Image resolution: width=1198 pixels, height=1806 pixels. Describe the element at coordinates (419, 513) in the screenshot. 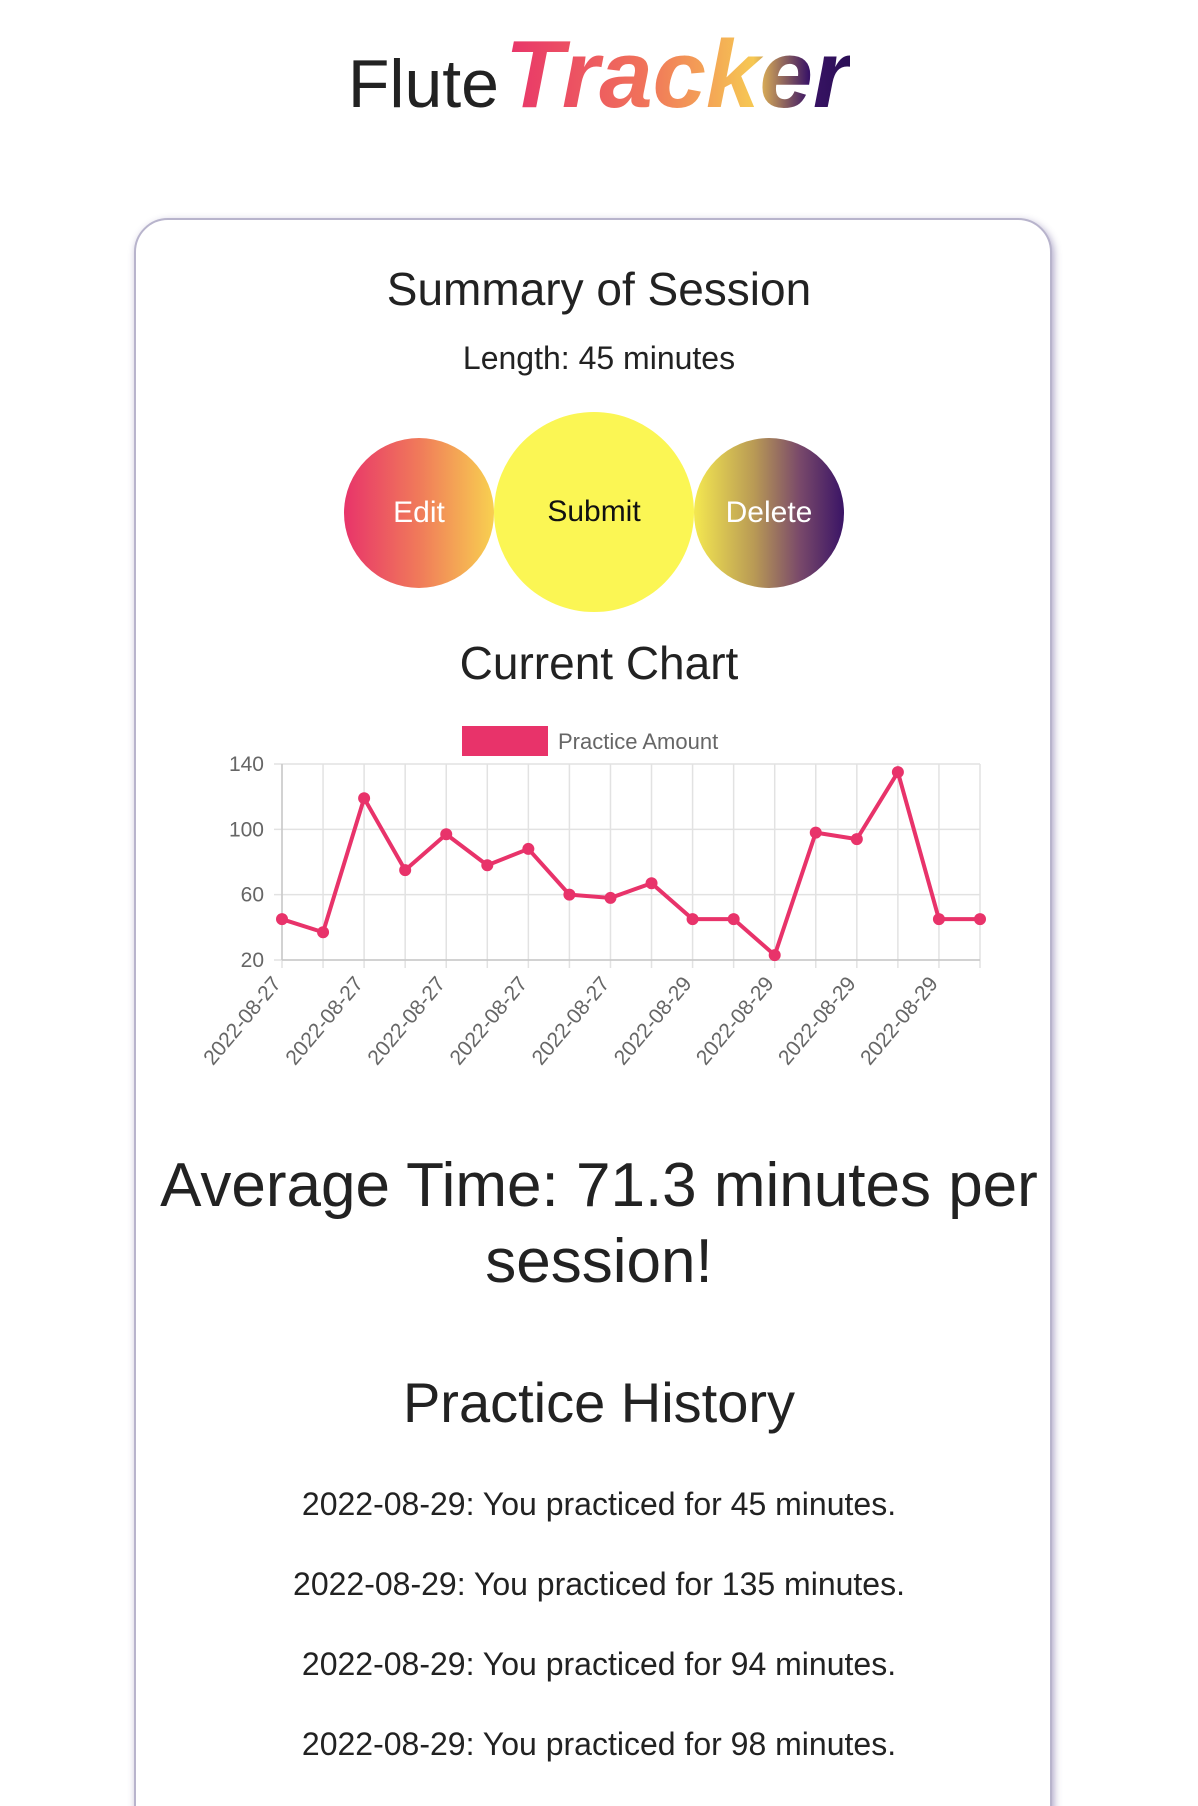

I see `edit-button: Edit` at that location.